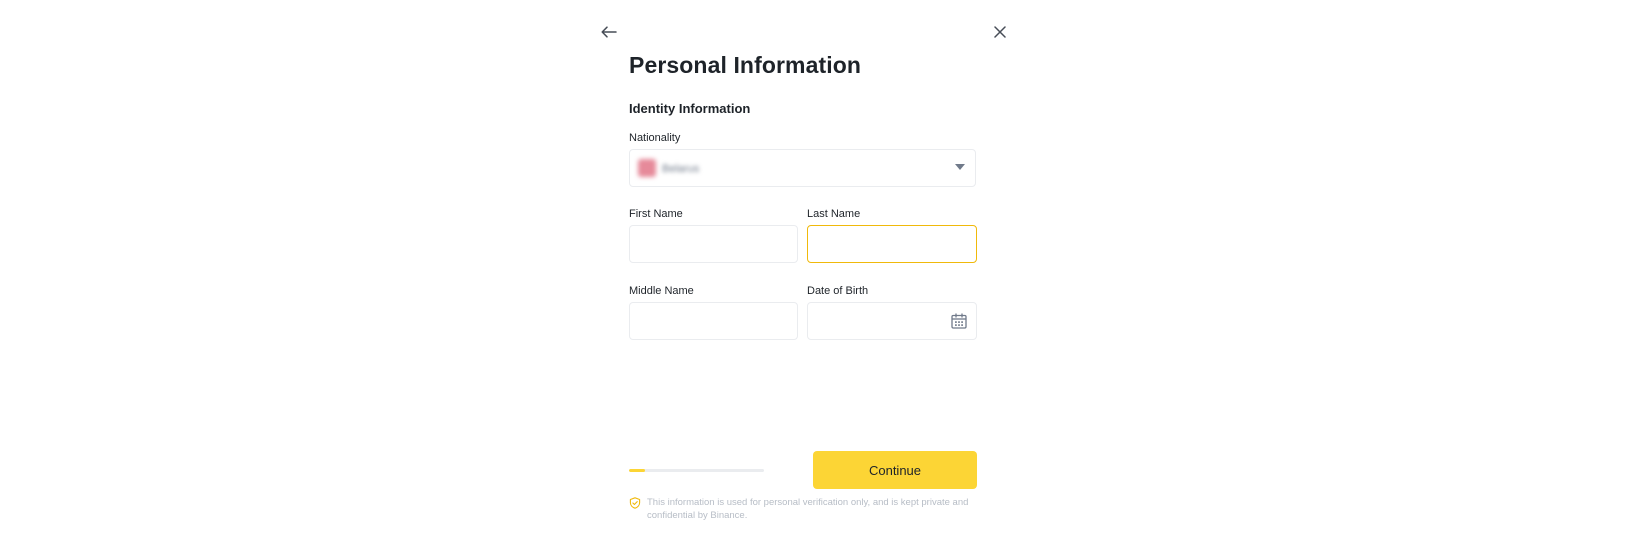  I want to click on page-title: Personal Information, so click(745, 65).